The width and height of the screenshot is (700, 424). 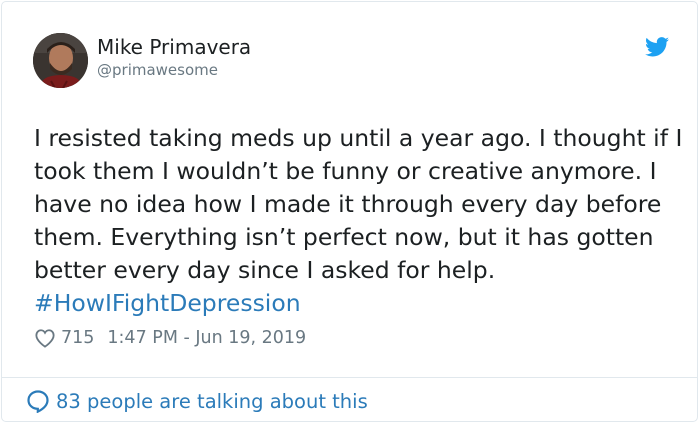 What do you see at coordinates (38, 401) in the screenshot?
I see `speech-bubble-icon` at bounding box center [38, 401].